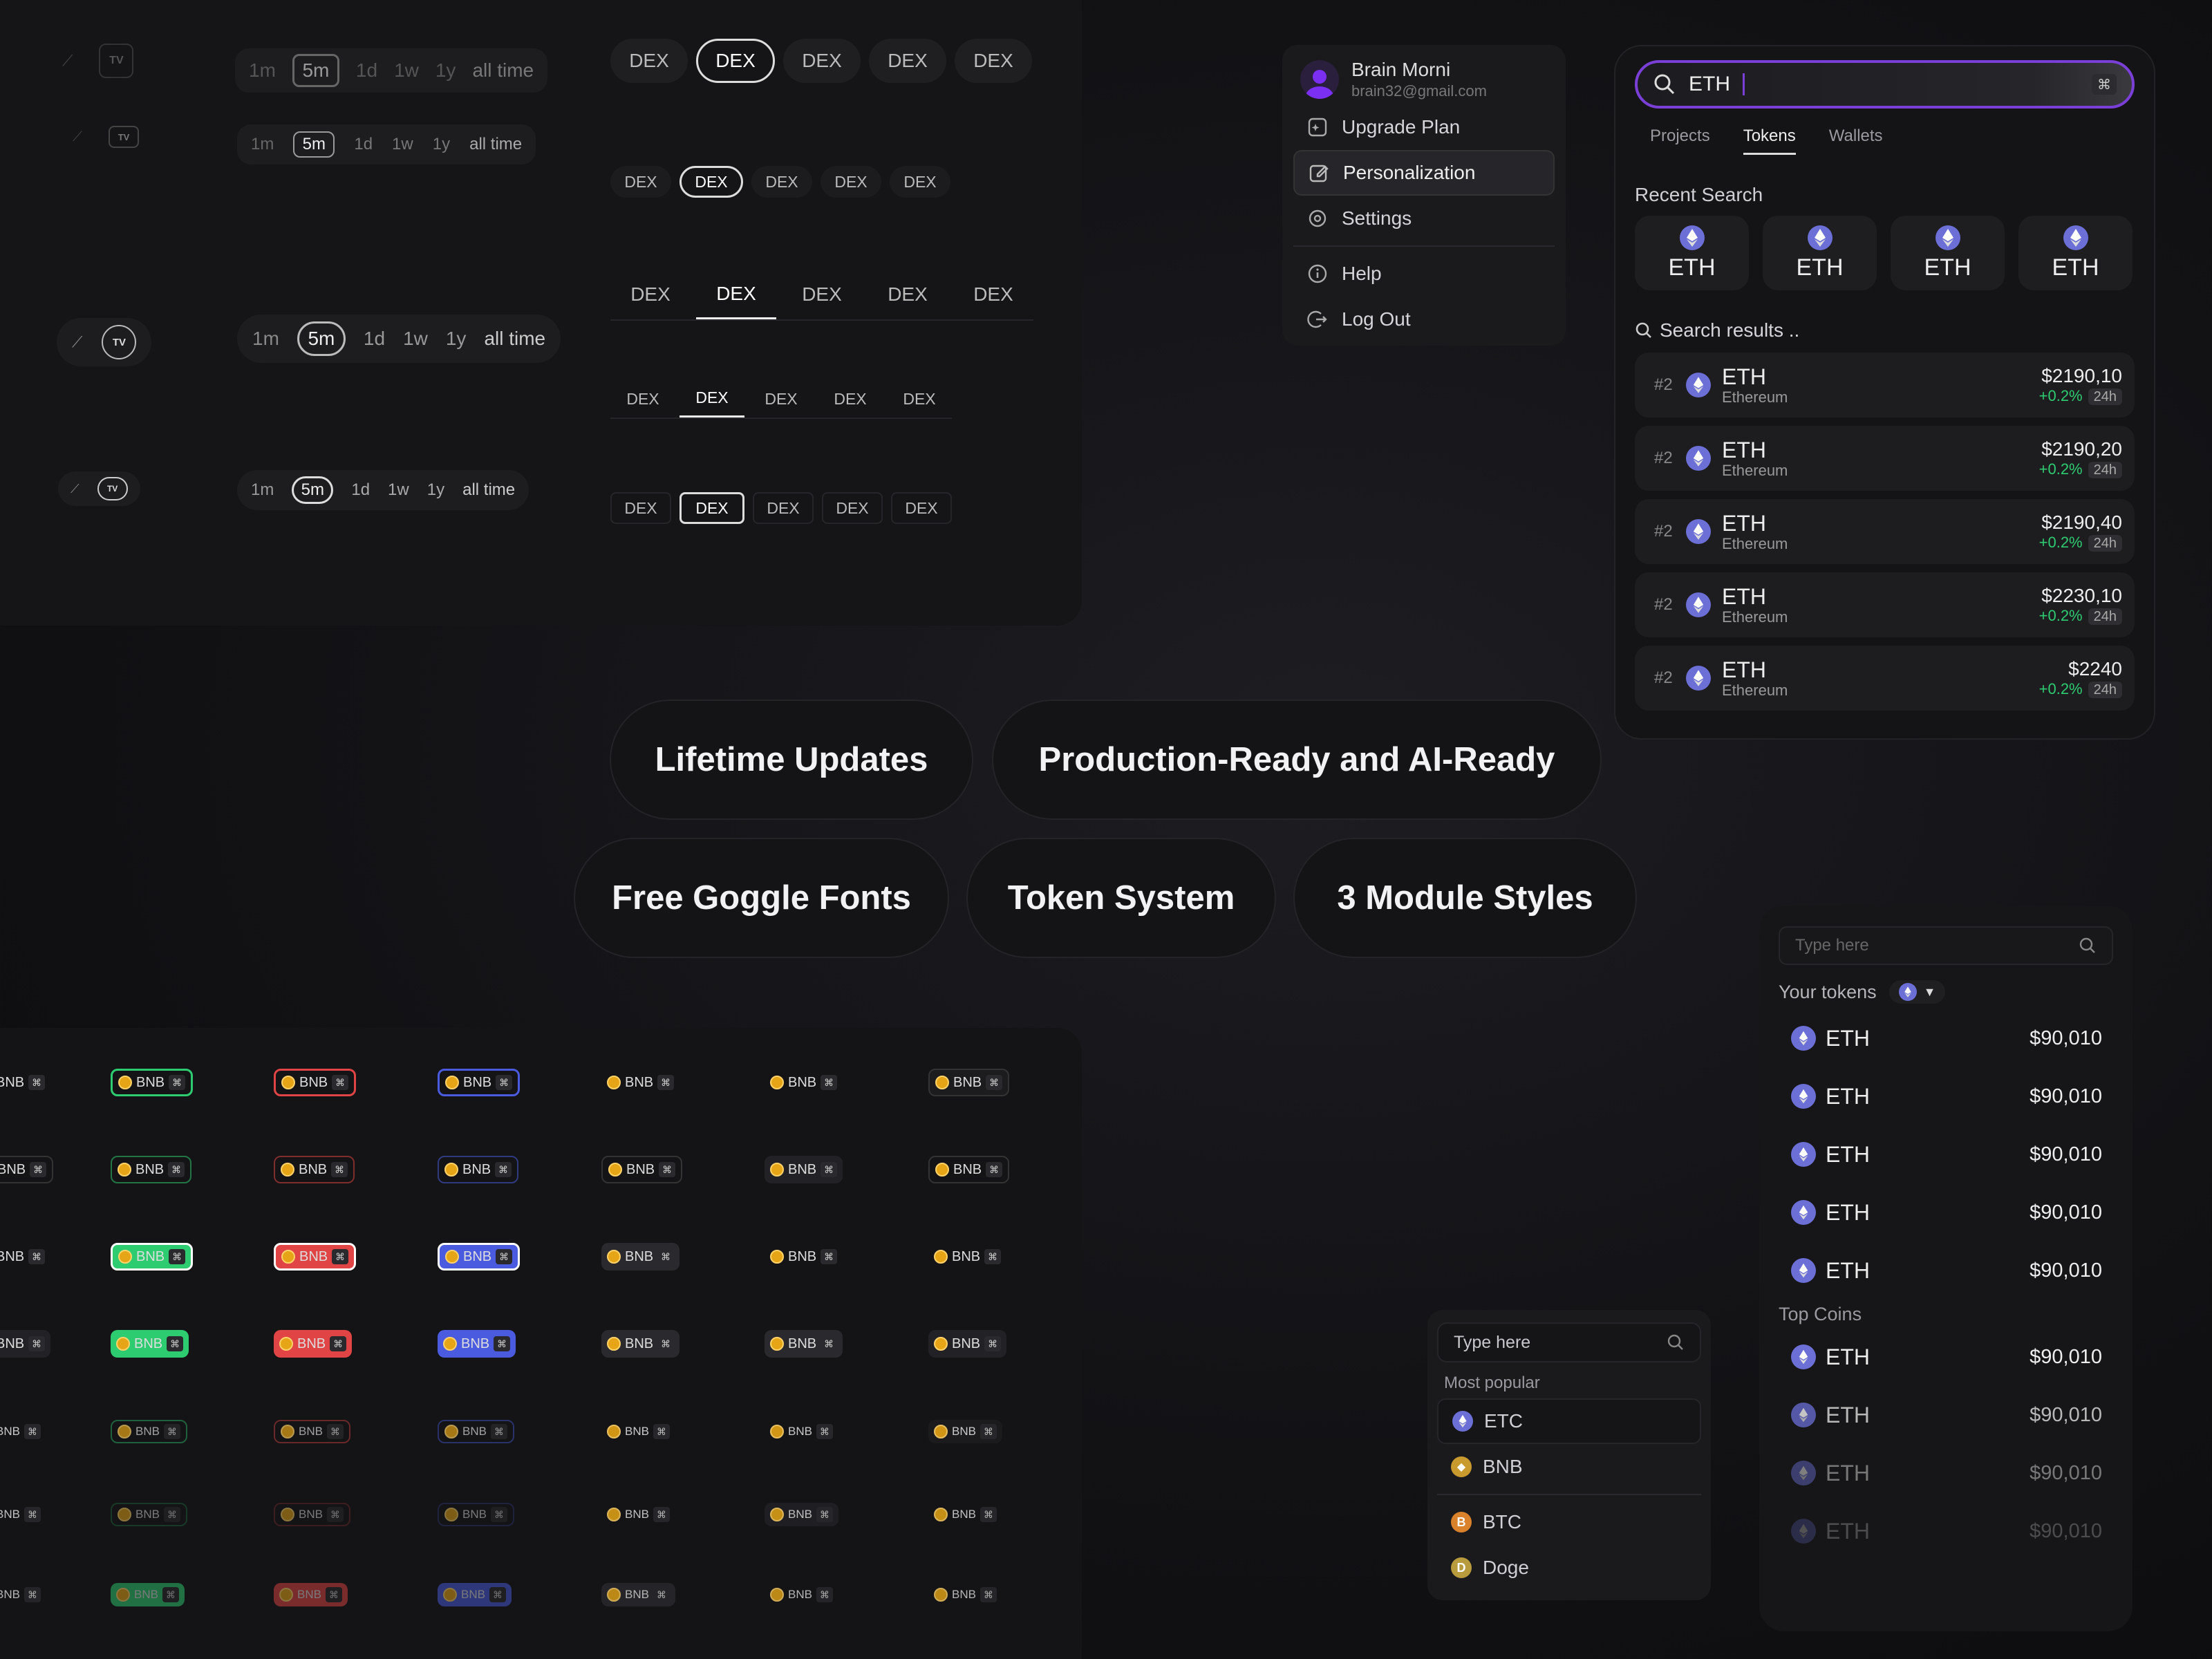 The image size is (2212, 1659). Describe the element at coordinates (1885, 385) in the screenshot. I see `search-result-row: #2 ETH Ethereum $2190,10 +0.2% 24h` at that location.